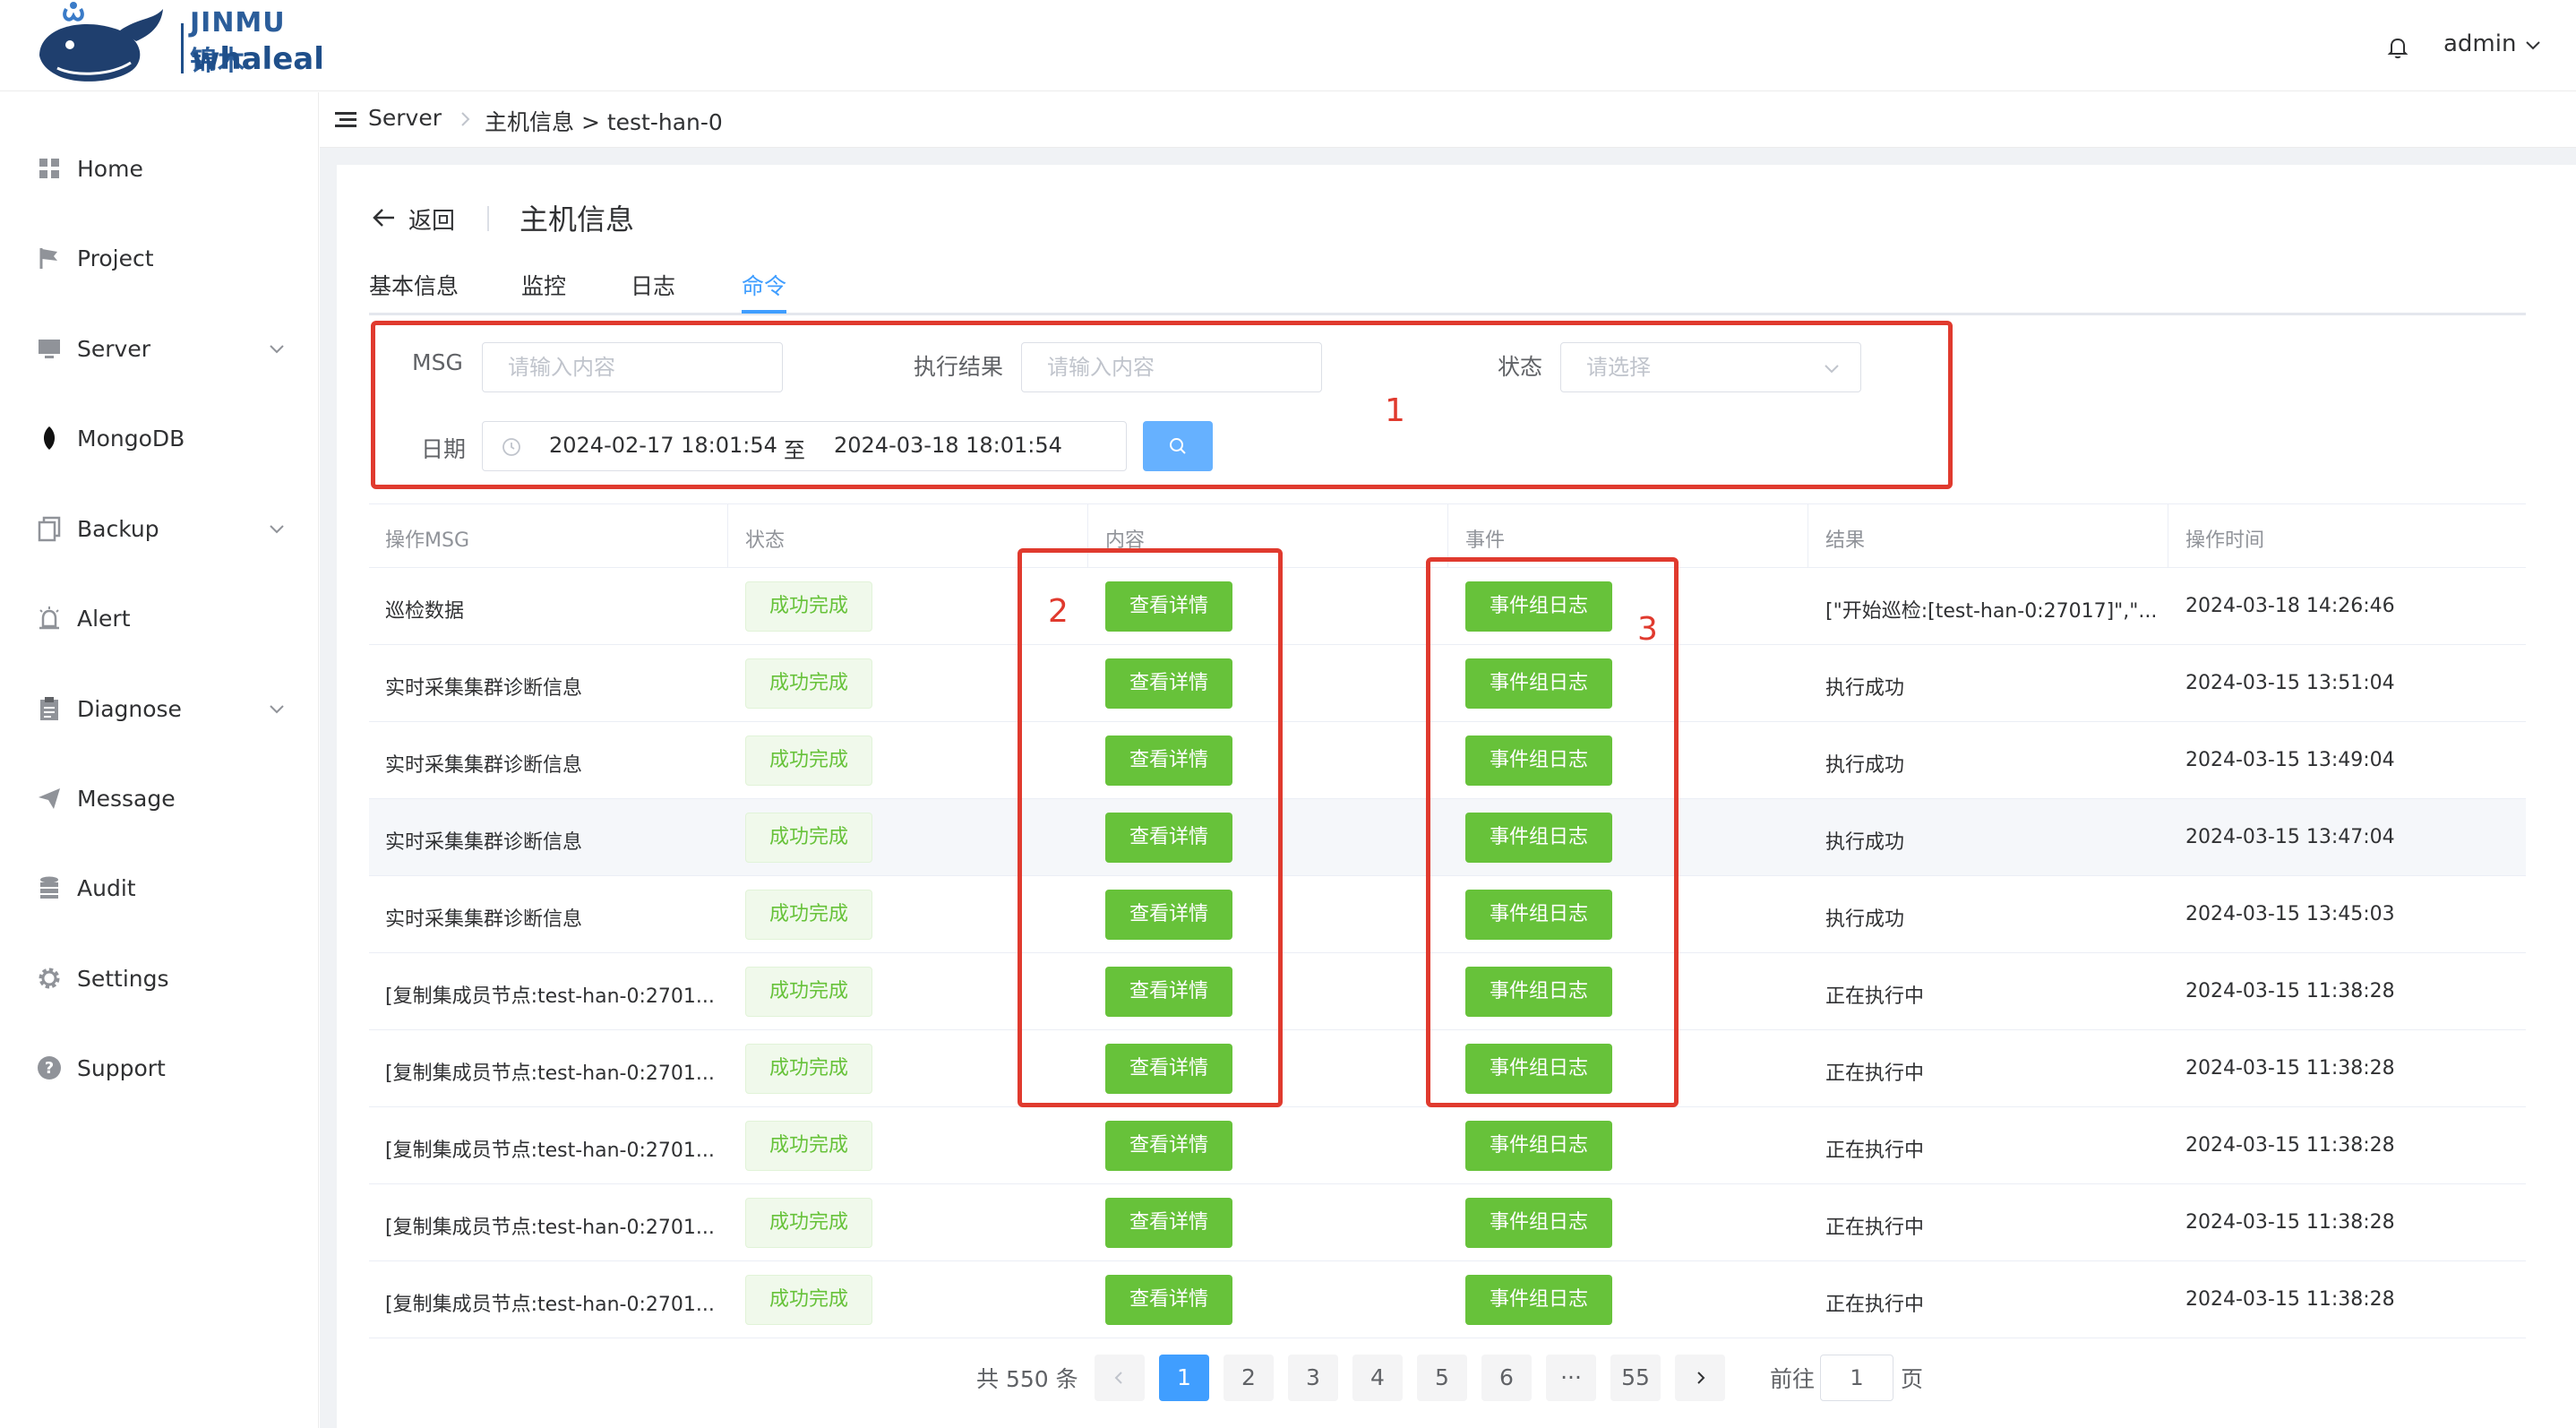  Describe the element at coordinates (1700, 1378) in the screenshot. I see `next-page-button` at that location.